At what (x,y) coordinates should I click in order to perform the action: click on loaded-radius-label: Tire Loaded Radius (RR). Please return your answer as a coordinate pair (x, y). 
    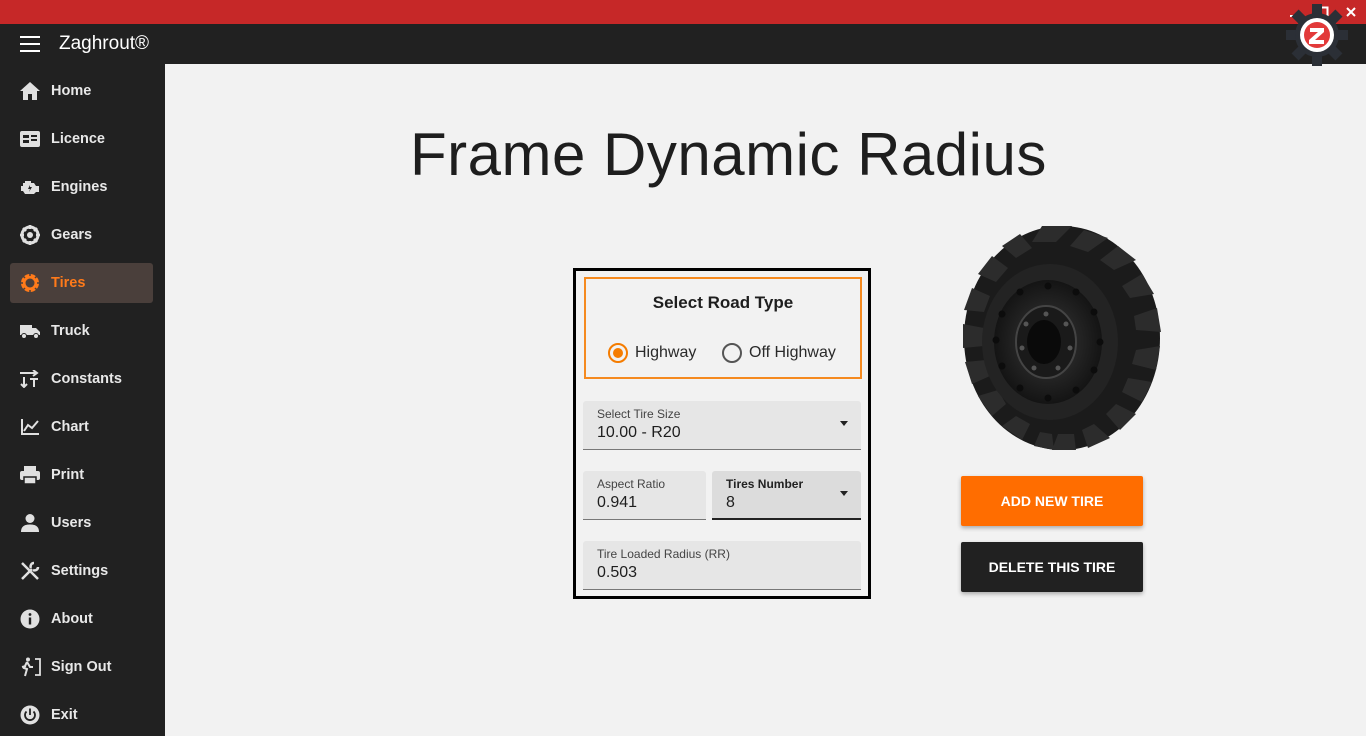
    Looking at the image, I should click on (663, 554).